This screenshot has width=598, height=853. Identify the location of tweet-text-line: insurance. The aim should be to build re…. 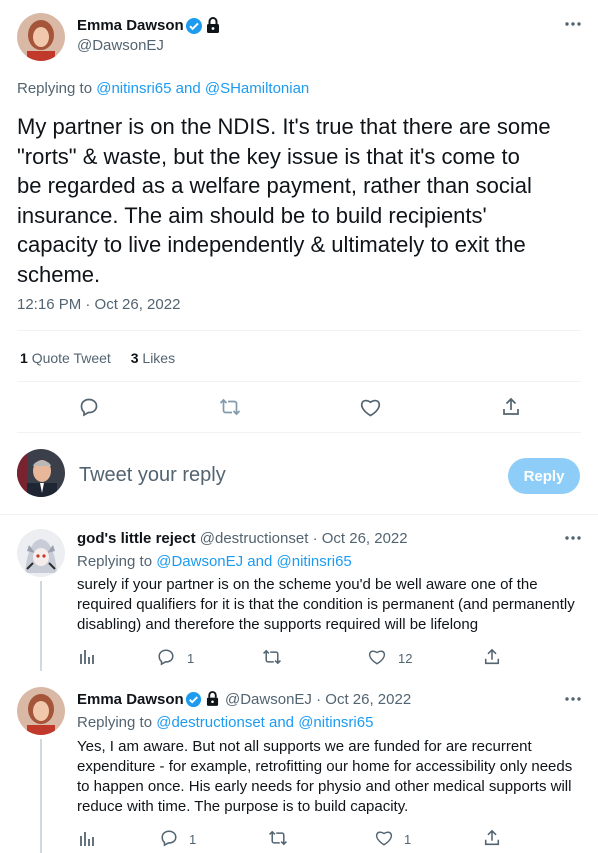
(252, 215).